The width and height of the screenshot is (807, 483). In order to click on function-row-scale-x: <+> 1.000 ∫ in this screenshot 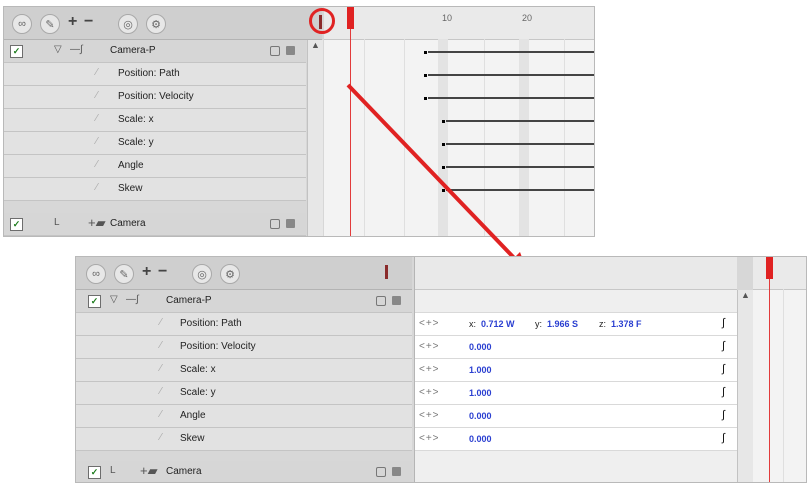, I will do `click(576, 370)`.